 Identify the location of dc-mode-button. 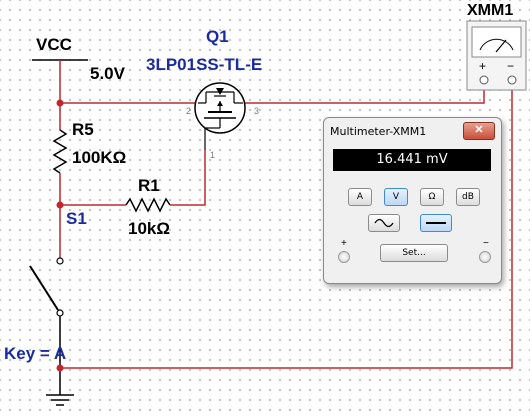
(436, 223).